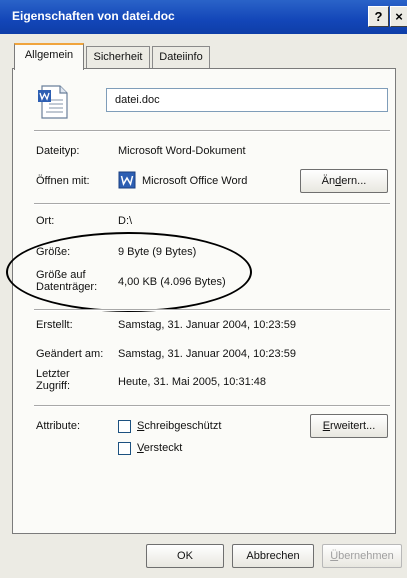 This screenshot has height=578, width=407. What do you see at coordinates (334, 556) in the screenshot?
I see `uebernehmen-mnemonic: Ü` at bounding box center [334, 556].